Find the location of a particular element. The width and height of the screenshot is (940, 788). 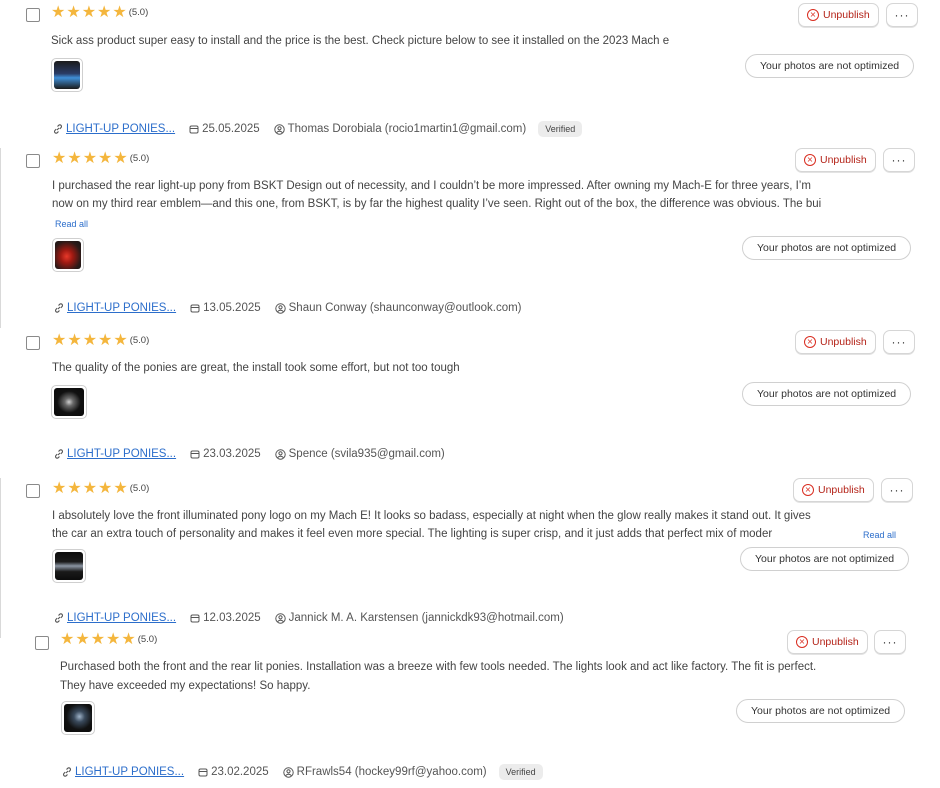

review-author-text: Spence (svila935@gmail.com) is located at coordinates (366, 454).